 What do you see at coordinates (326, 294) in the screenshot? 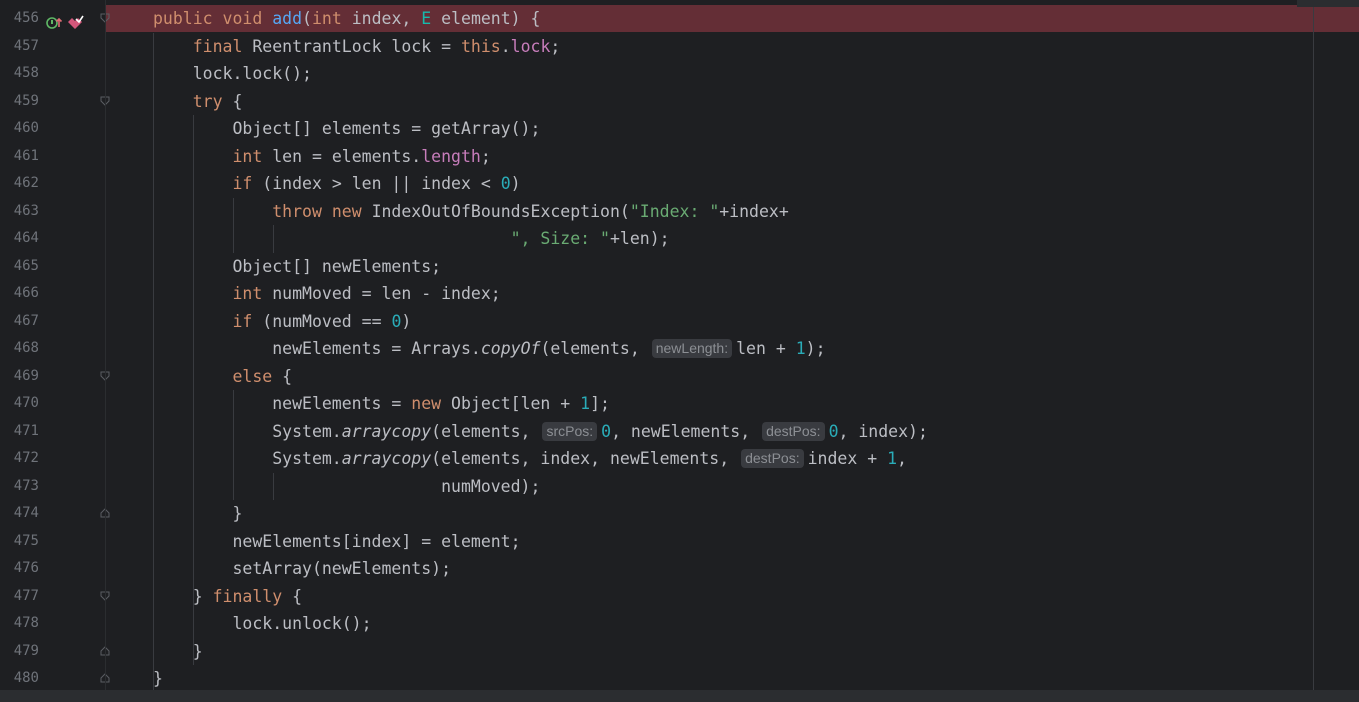
I see `code-text: int numMoved = len - index;` at bounding box center [326, 294].